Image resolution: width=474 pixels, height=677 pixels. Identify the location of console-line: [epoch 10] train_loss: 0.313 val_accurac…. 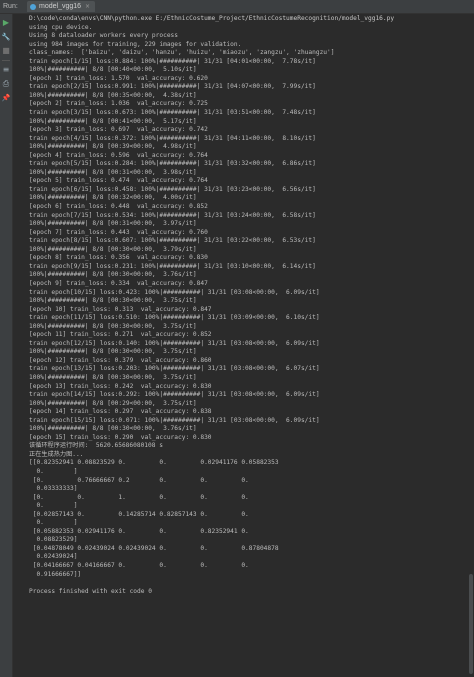
(120, 309).